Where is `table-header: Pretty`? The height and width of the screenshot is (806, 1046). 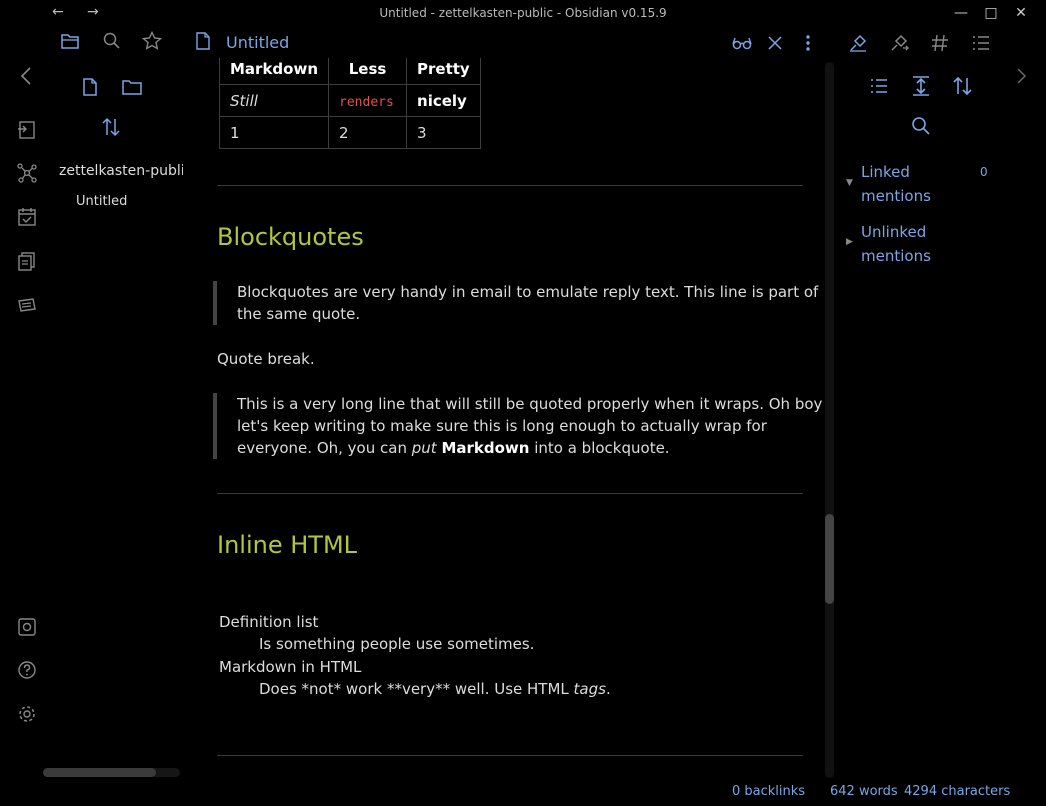 table-header: Pretty is located at coordinates (443, 71).